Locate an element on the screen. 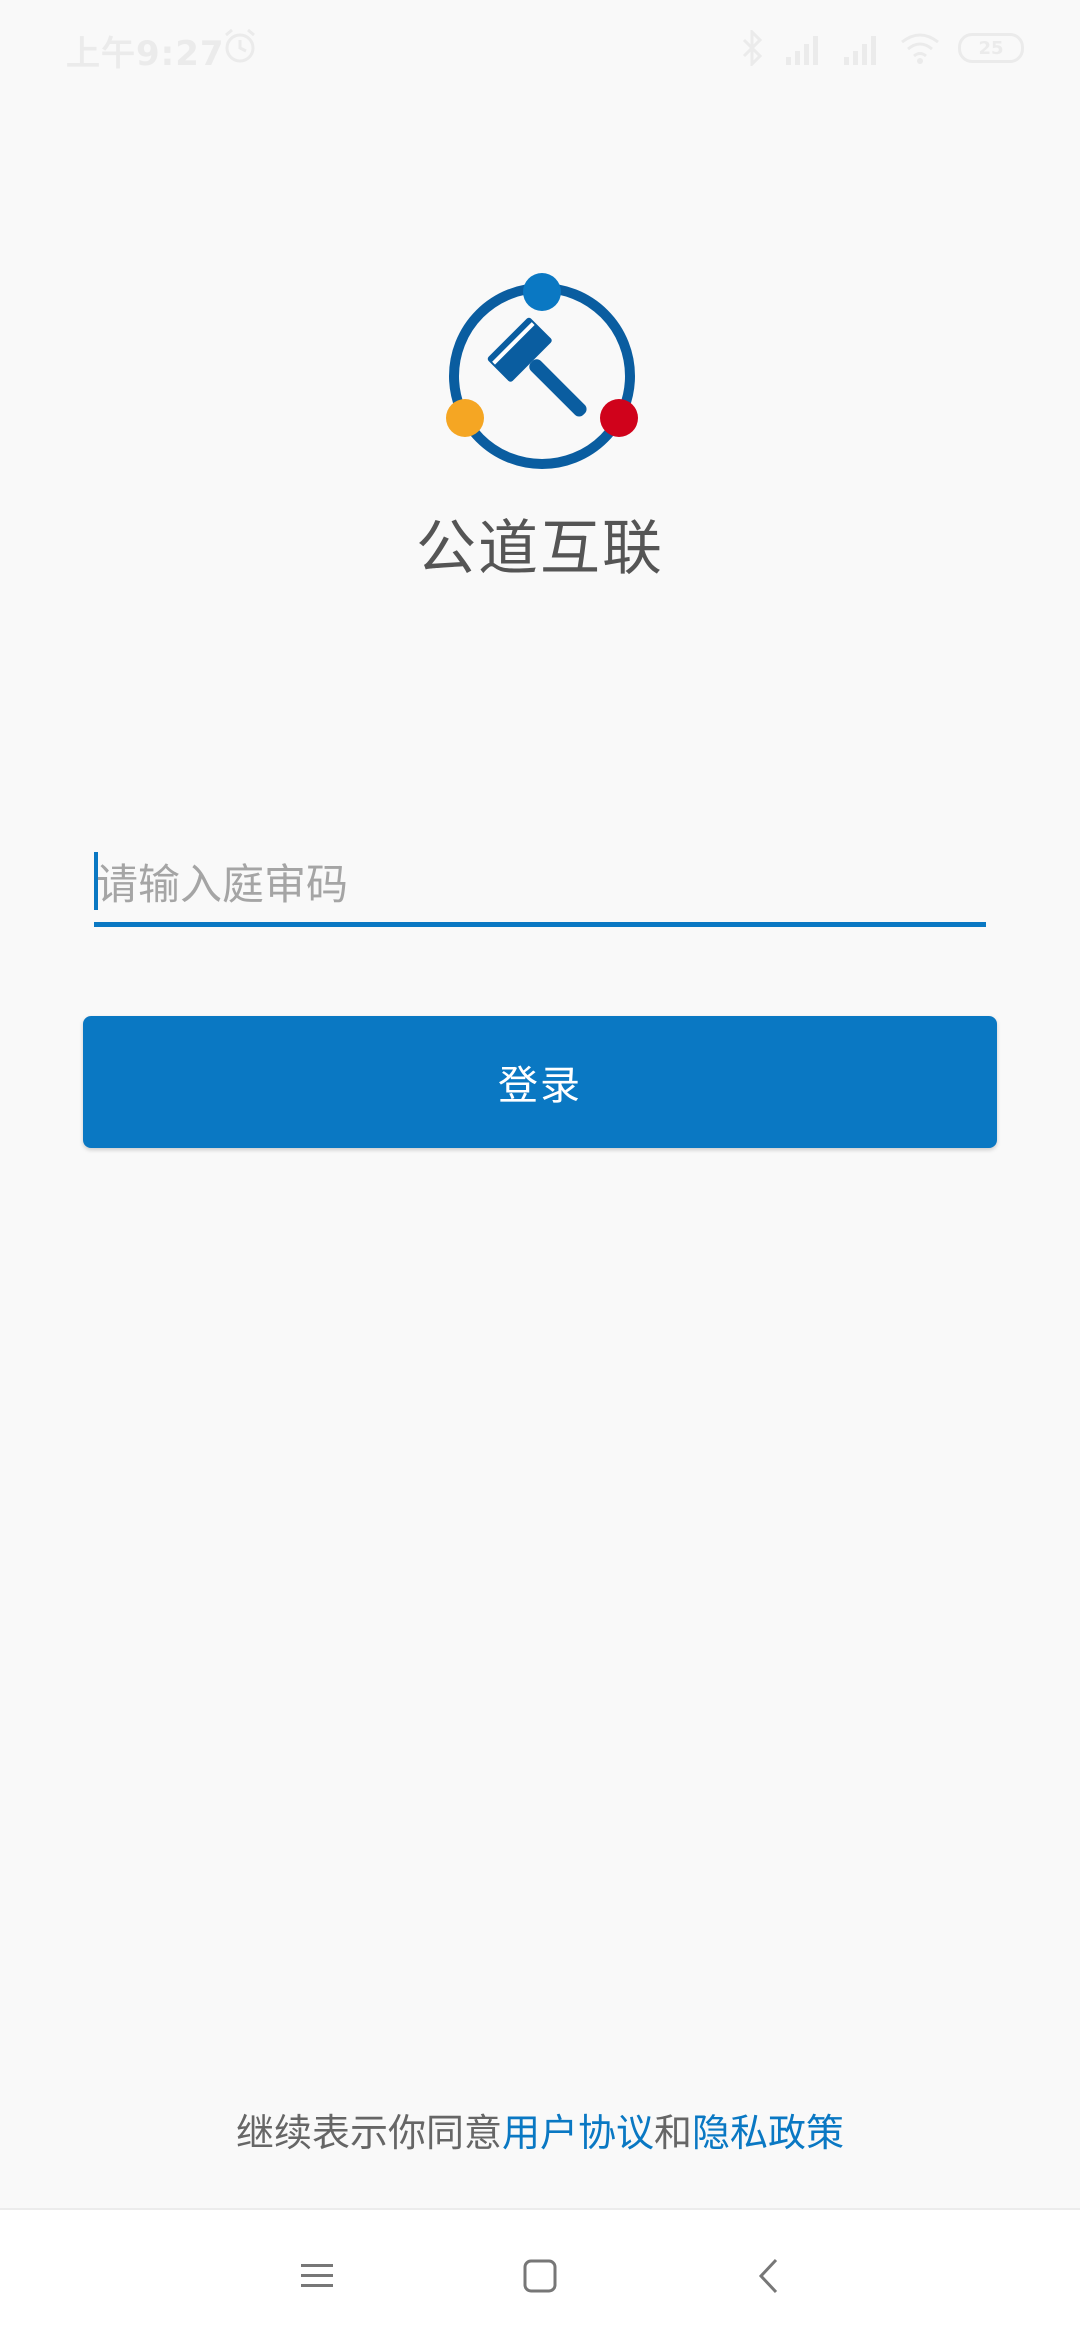  text-cursor is located at coordinates (96, 881).